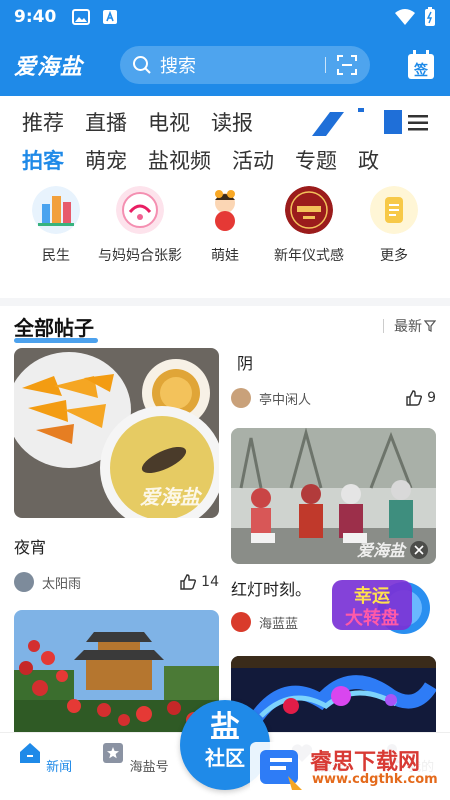 Image resolution: width=450 pixels, height=800 pixels. What do you see at coordinates (106, 122) in the screenshot?
I see `tab-live: 直播` at bounding box center [106, 122].